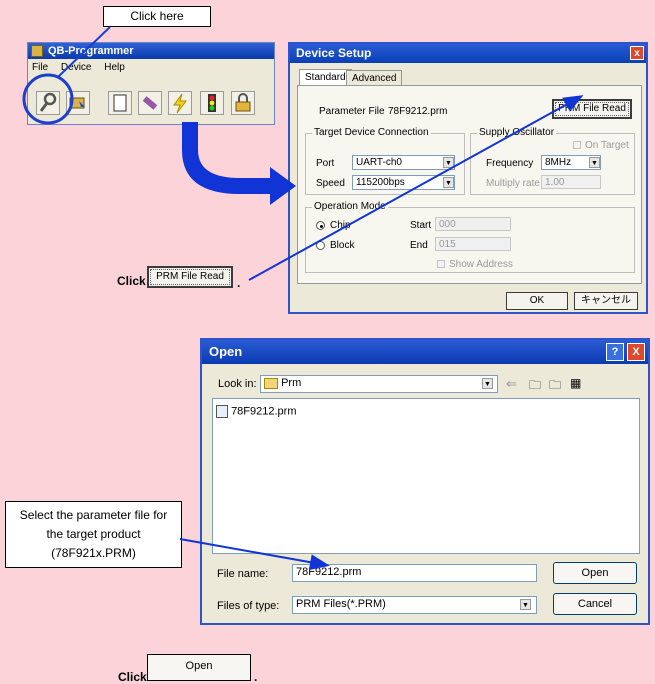 The width and height of the screenshot is (655, 684). I want to click on big-curved-arrow, so click(239, 163).